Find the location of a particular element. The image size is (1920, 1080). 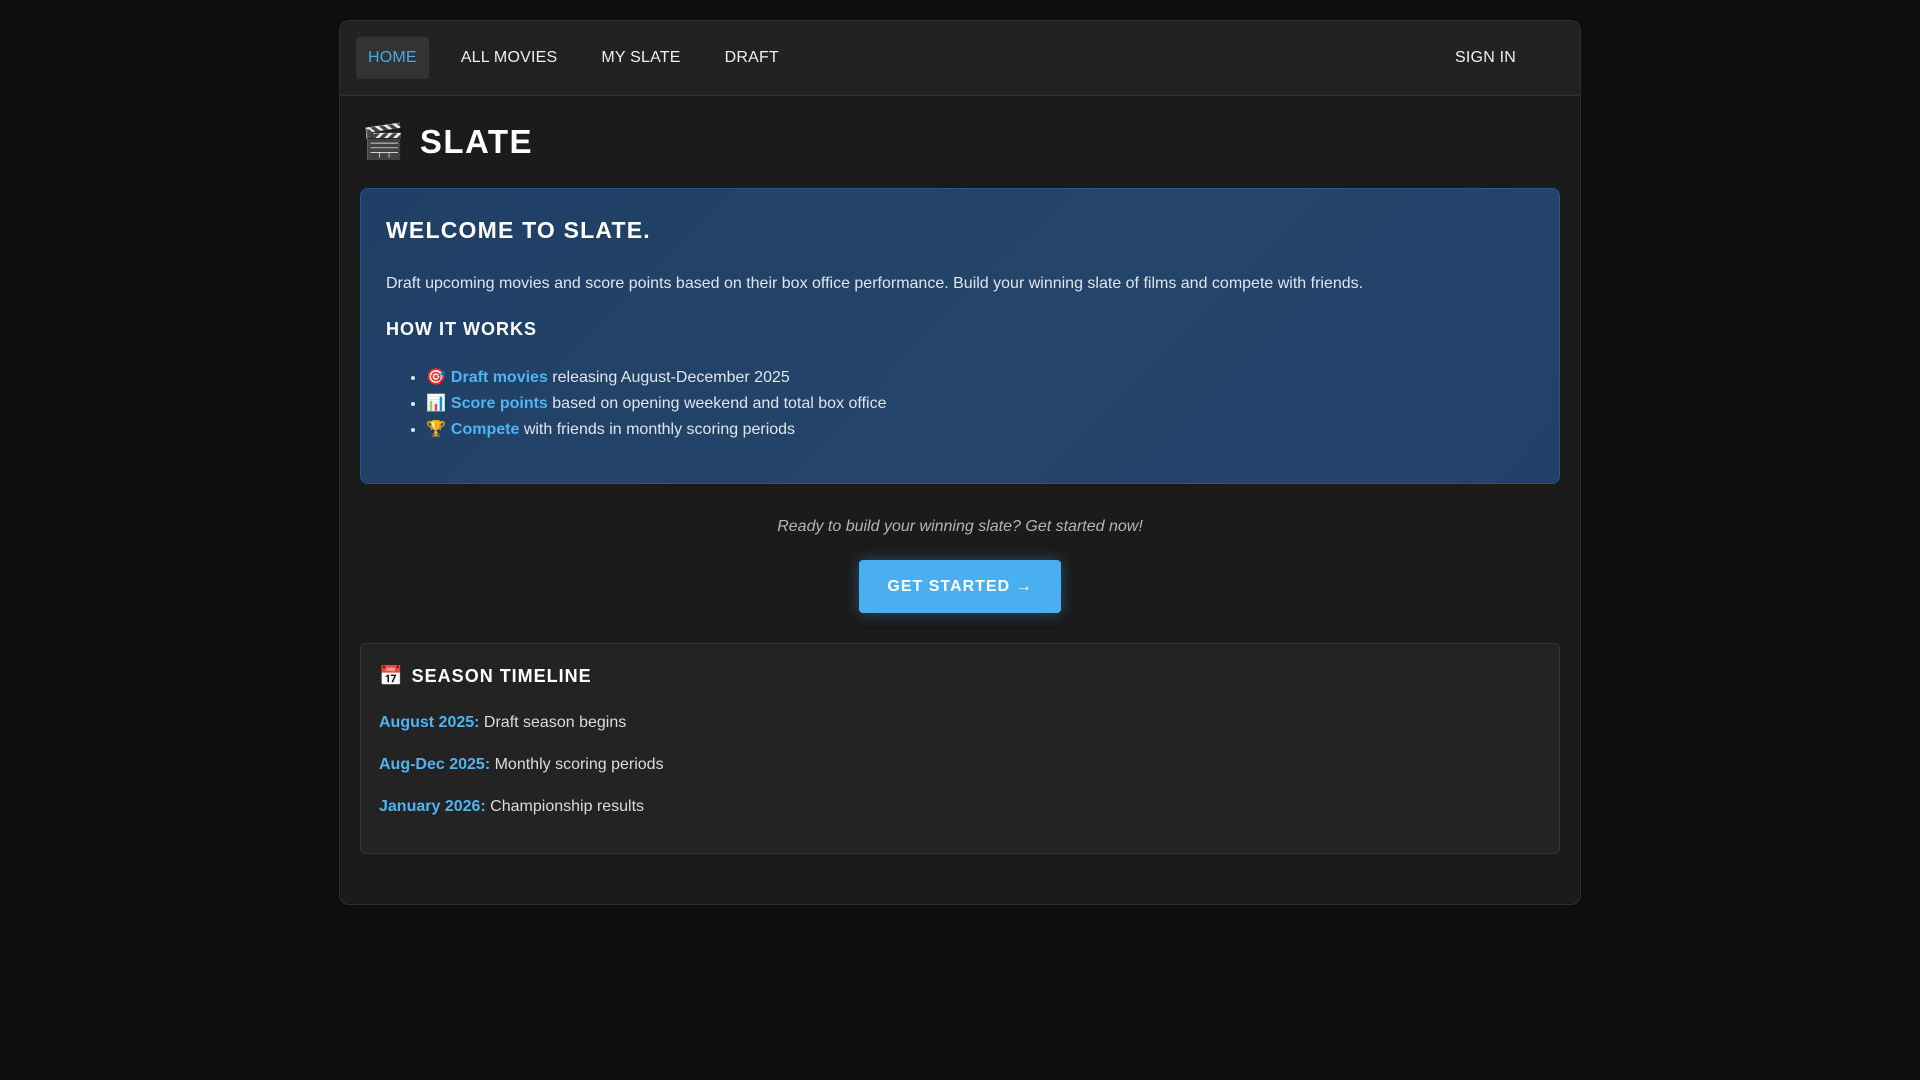

how-it-works-heading: HOW IT WORKS is located at coordinates (461, 329).